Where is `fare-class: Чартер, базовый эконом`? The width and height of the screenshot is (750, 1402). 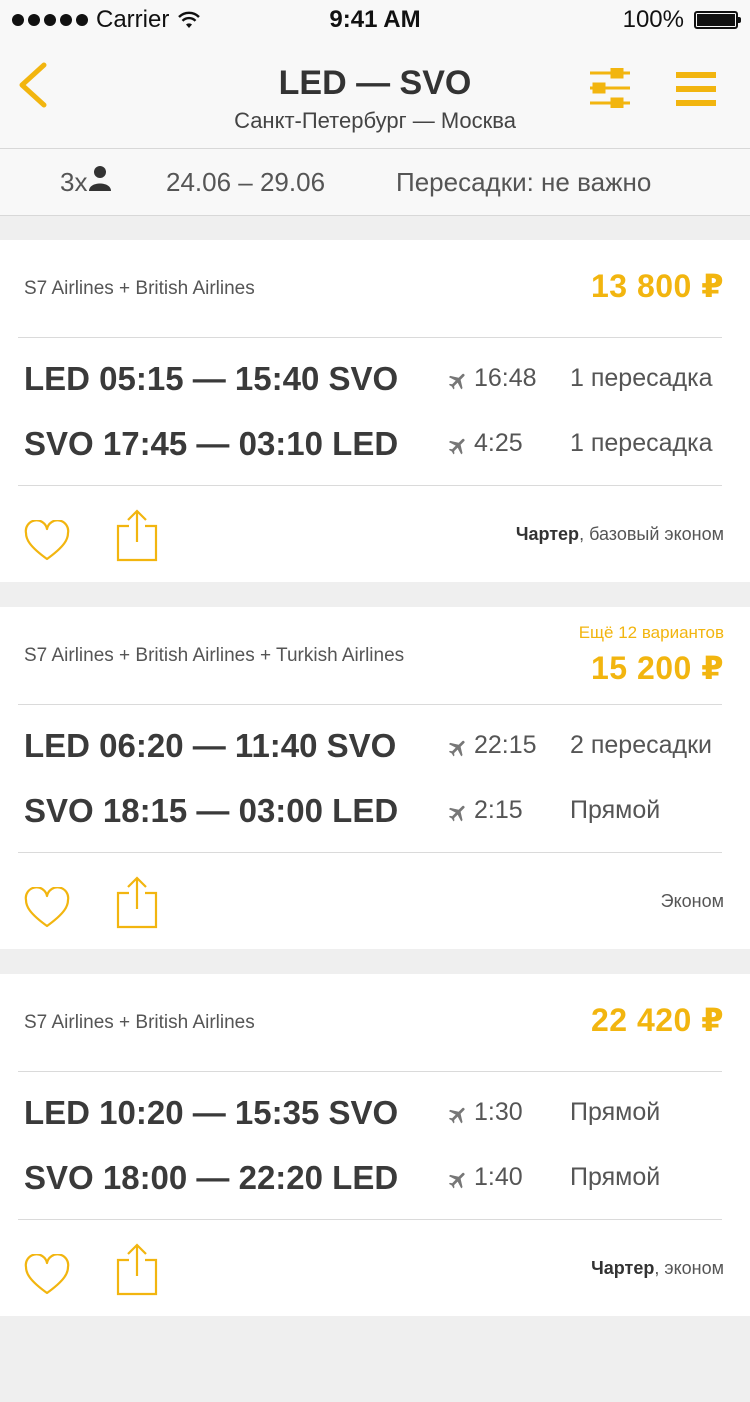 fare-class: Чартер, базовый эконом is located at coordinates (620, 534).